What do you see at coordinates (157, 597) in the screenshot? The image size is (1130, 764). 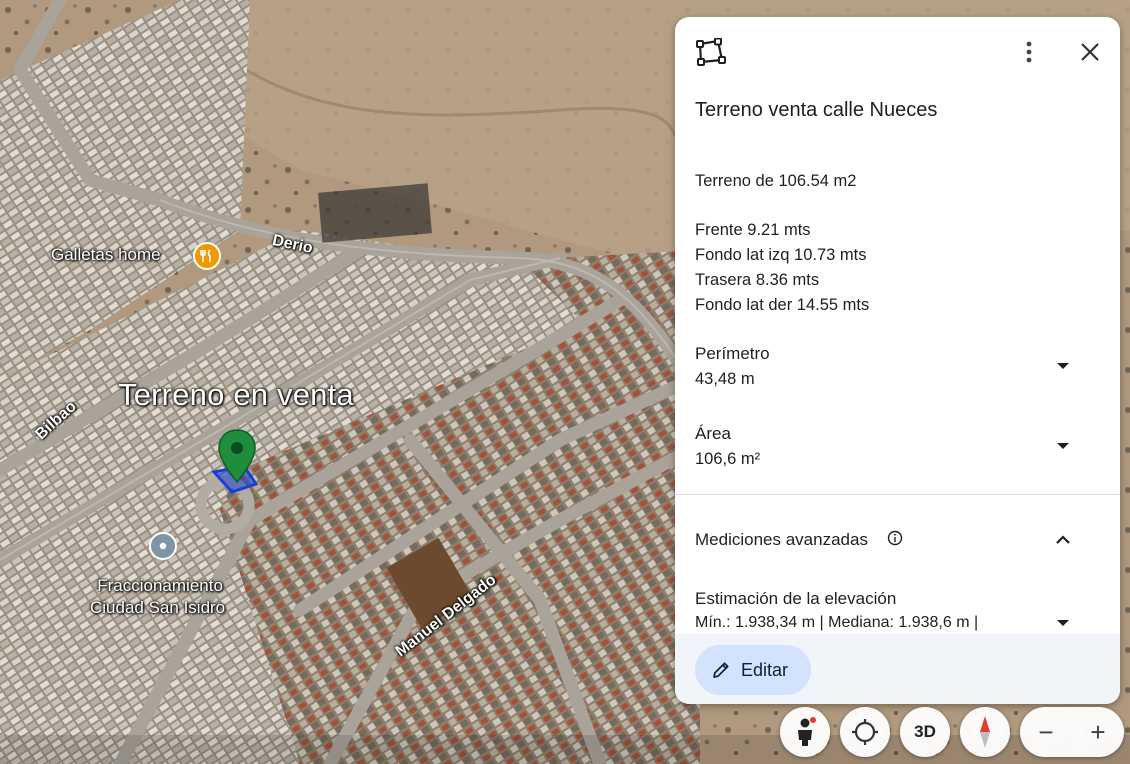 I see `poi-label-fraccionamiento: Fraccionamiento Ciudad San Isidro` at bounding box center [157, 597].